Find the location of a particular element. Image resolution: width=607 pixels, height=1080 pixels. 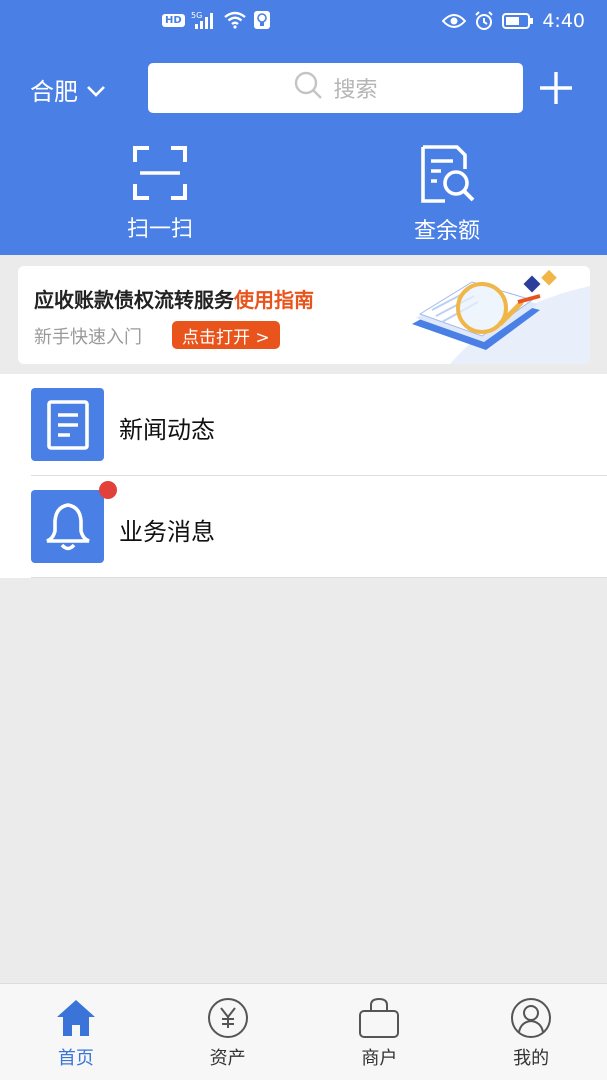

app-notification-icon is located at coordinates (262, 20).